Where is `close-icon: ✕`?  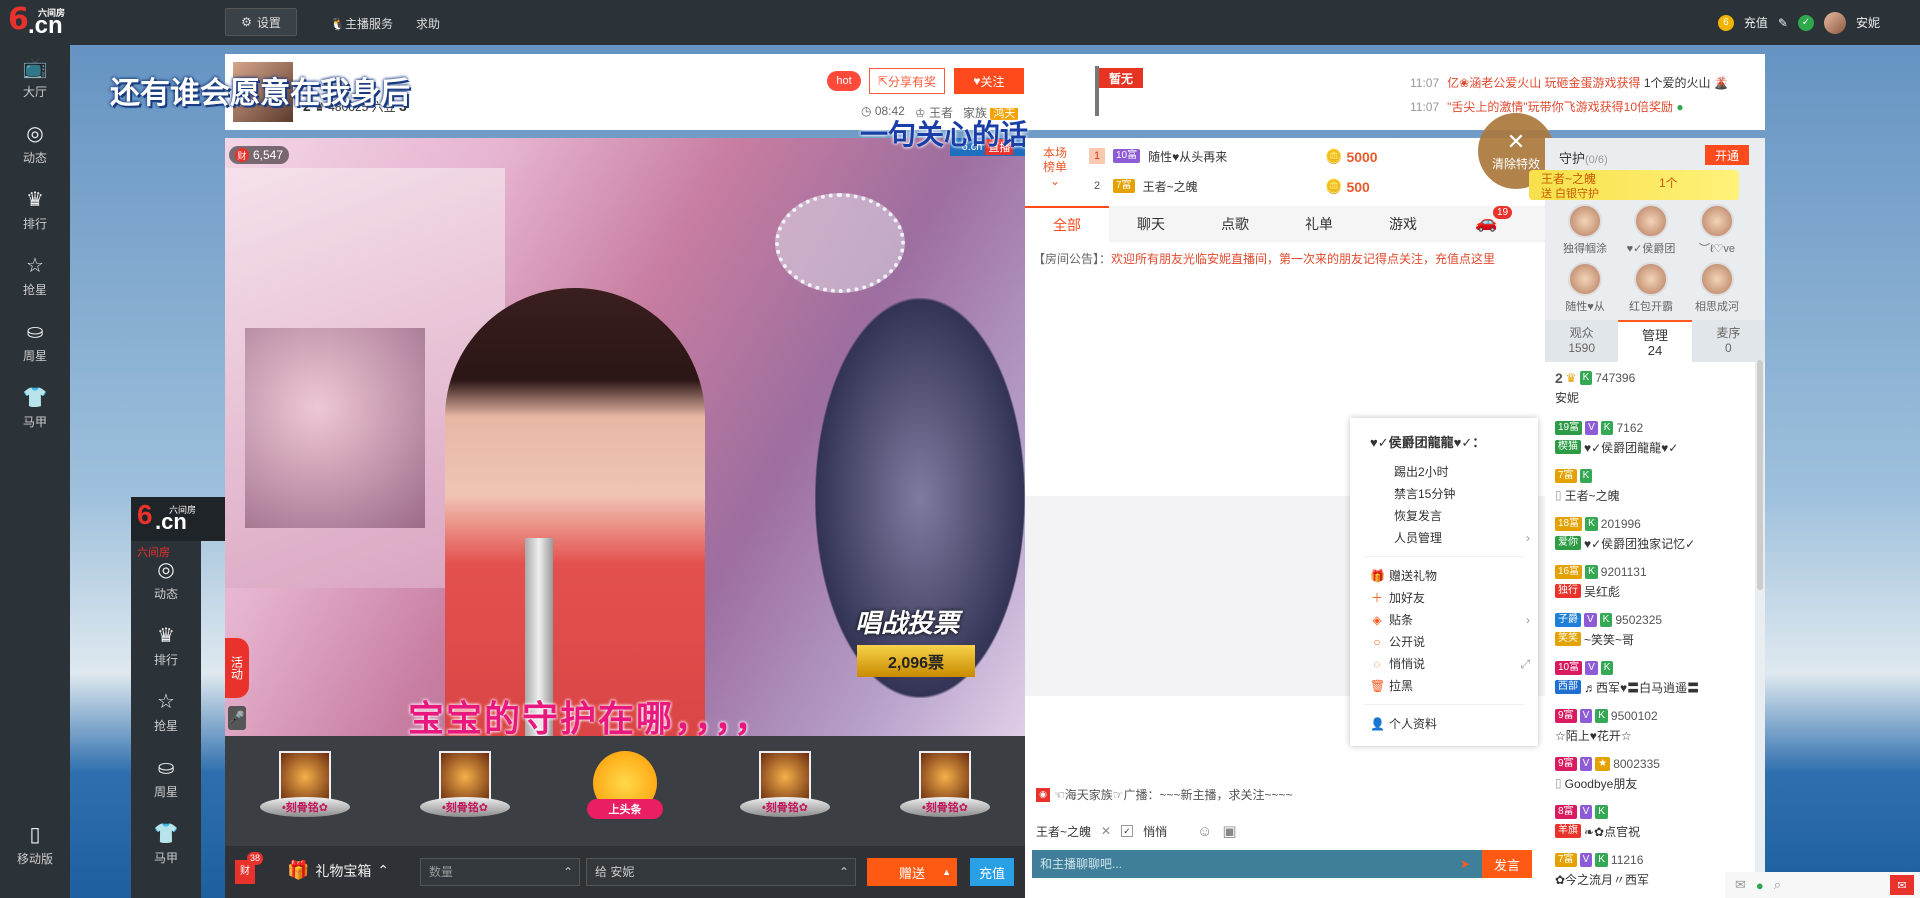
close-icon: ✕ is located at coordinates (1106, 831).